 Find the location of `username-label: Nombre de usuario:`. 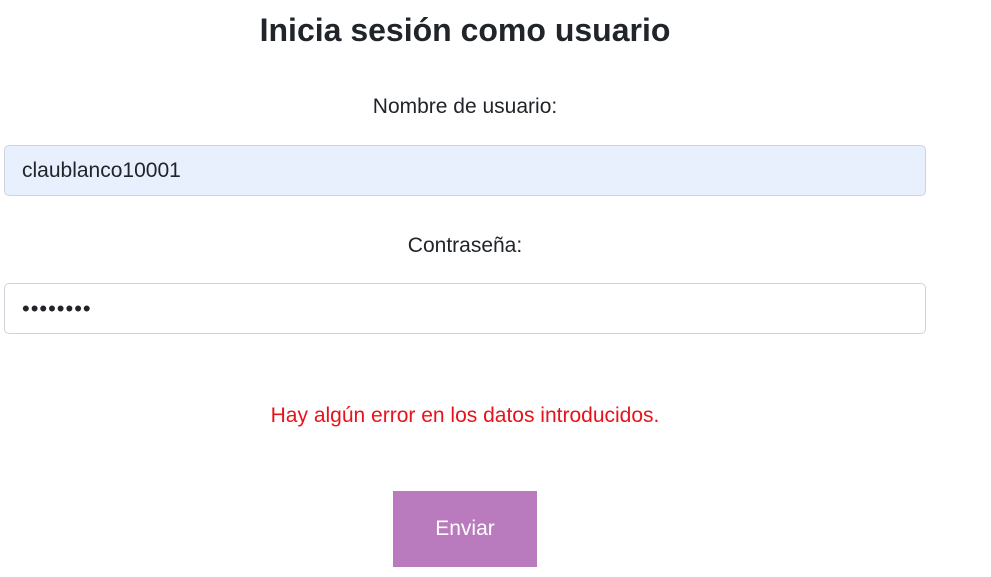

username-label: Nombre de usuario: is located at coordinates (465, 106).